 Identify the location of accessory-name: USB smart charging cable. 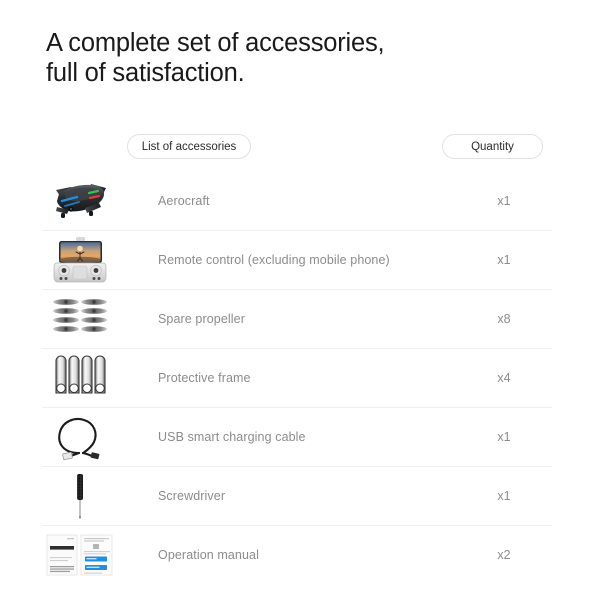
(232, 437).